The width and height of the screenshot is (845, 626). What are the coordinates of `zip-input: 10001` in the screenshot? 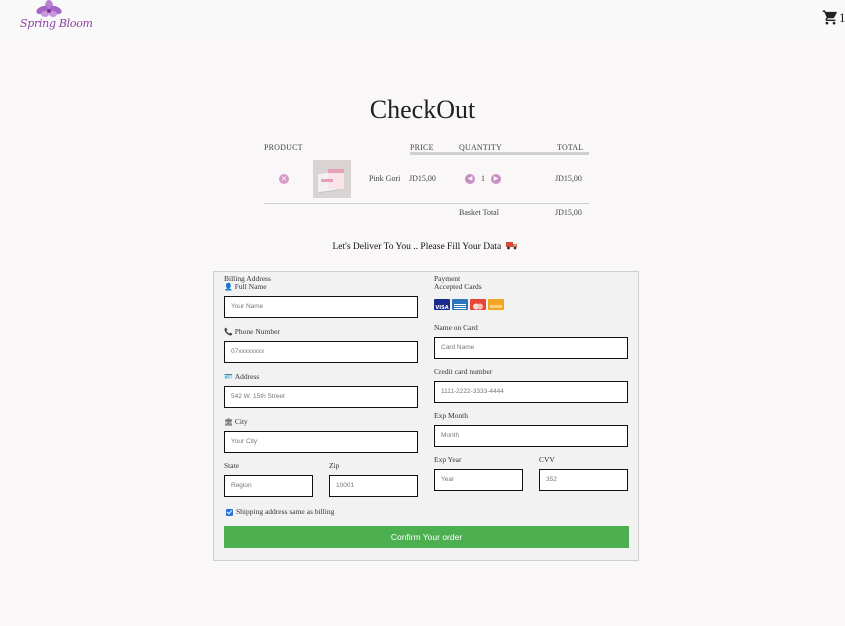 It's located at (373, 486).